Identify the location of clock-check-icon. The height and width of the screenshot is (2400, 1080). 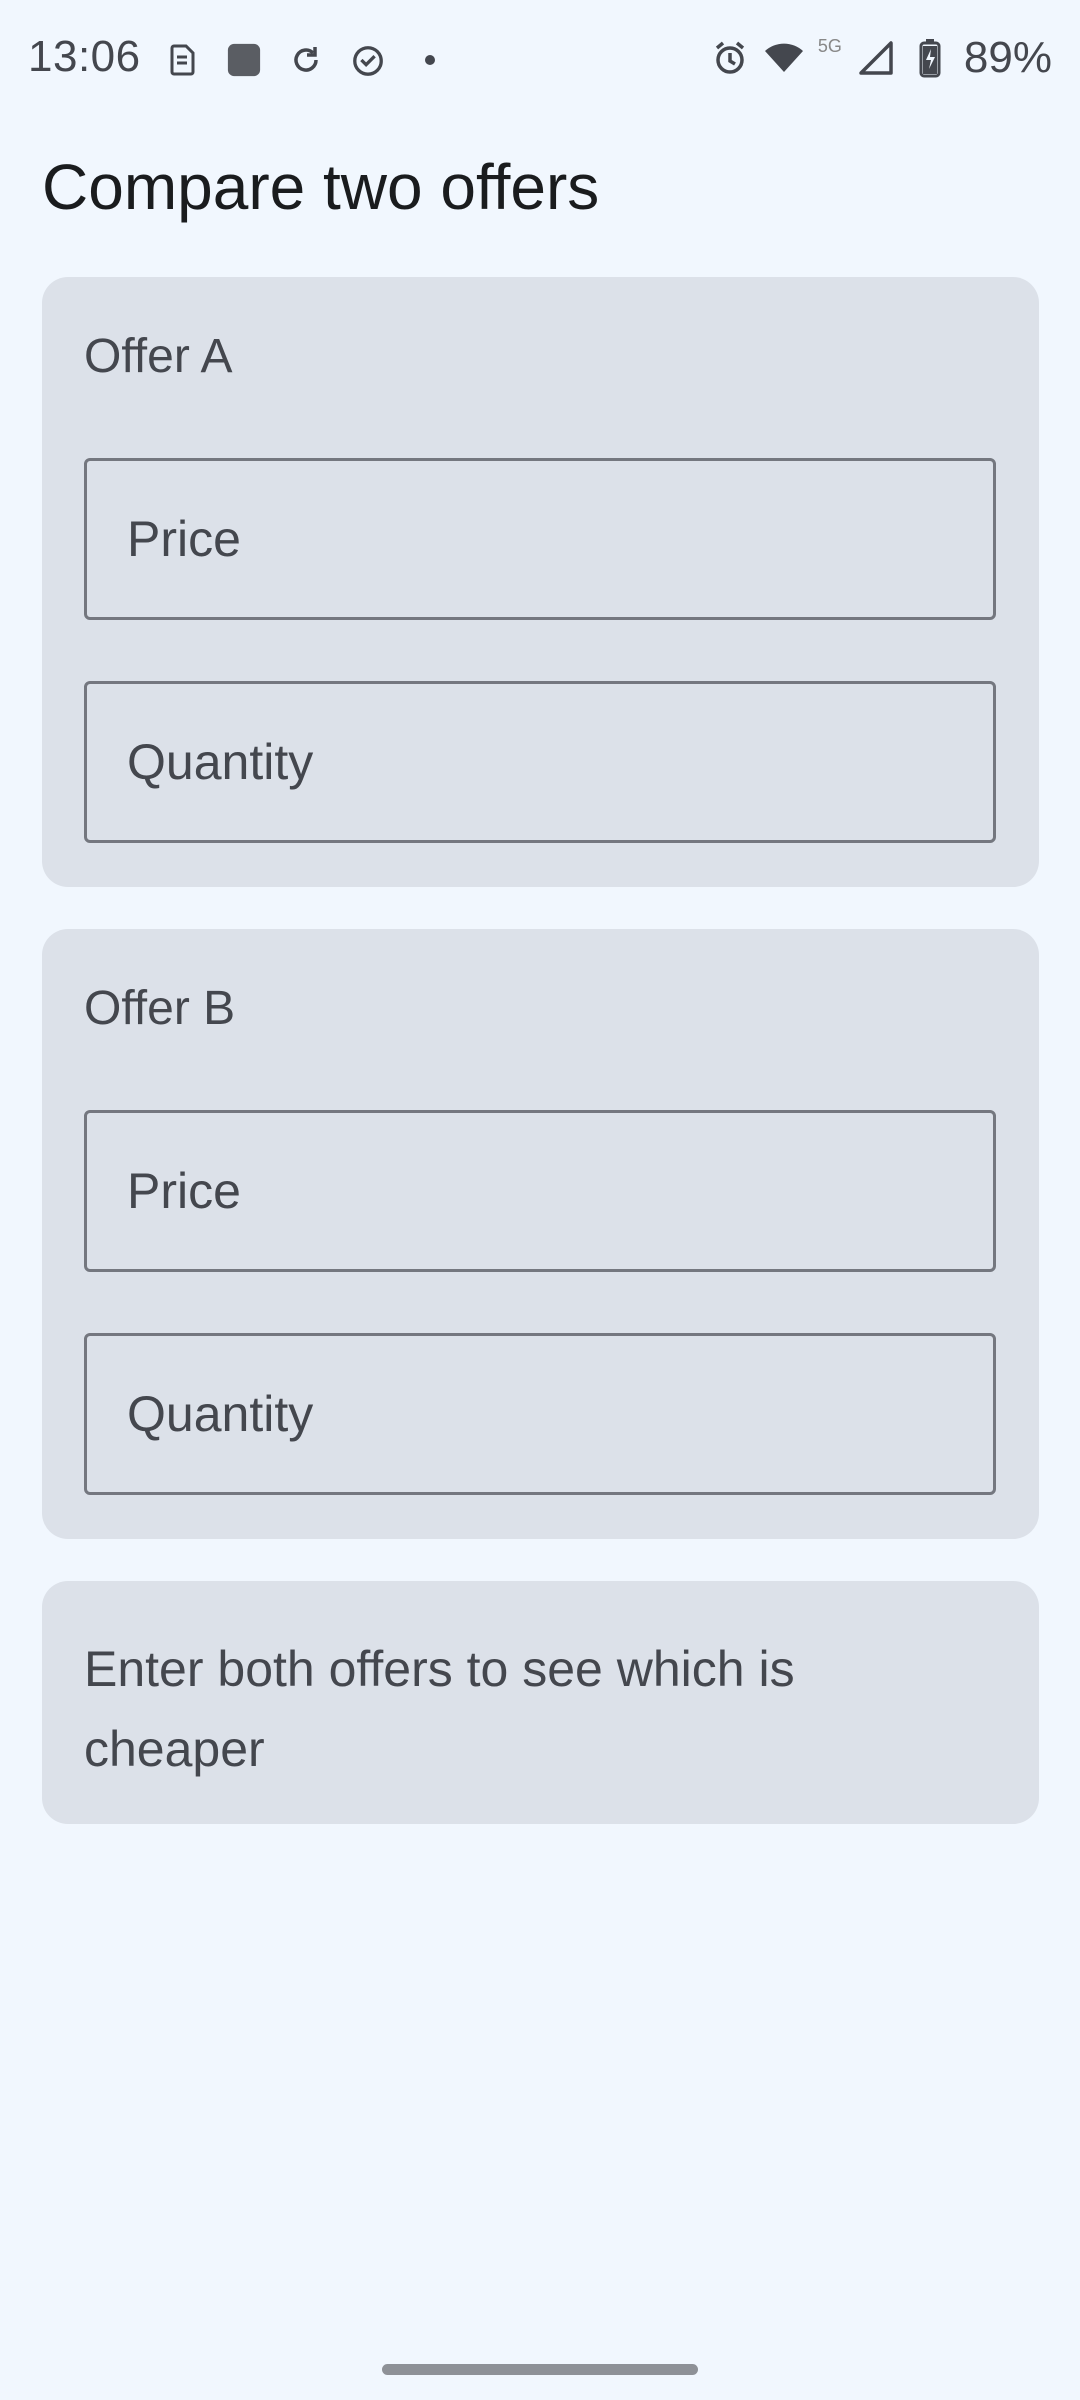
(368, 60).